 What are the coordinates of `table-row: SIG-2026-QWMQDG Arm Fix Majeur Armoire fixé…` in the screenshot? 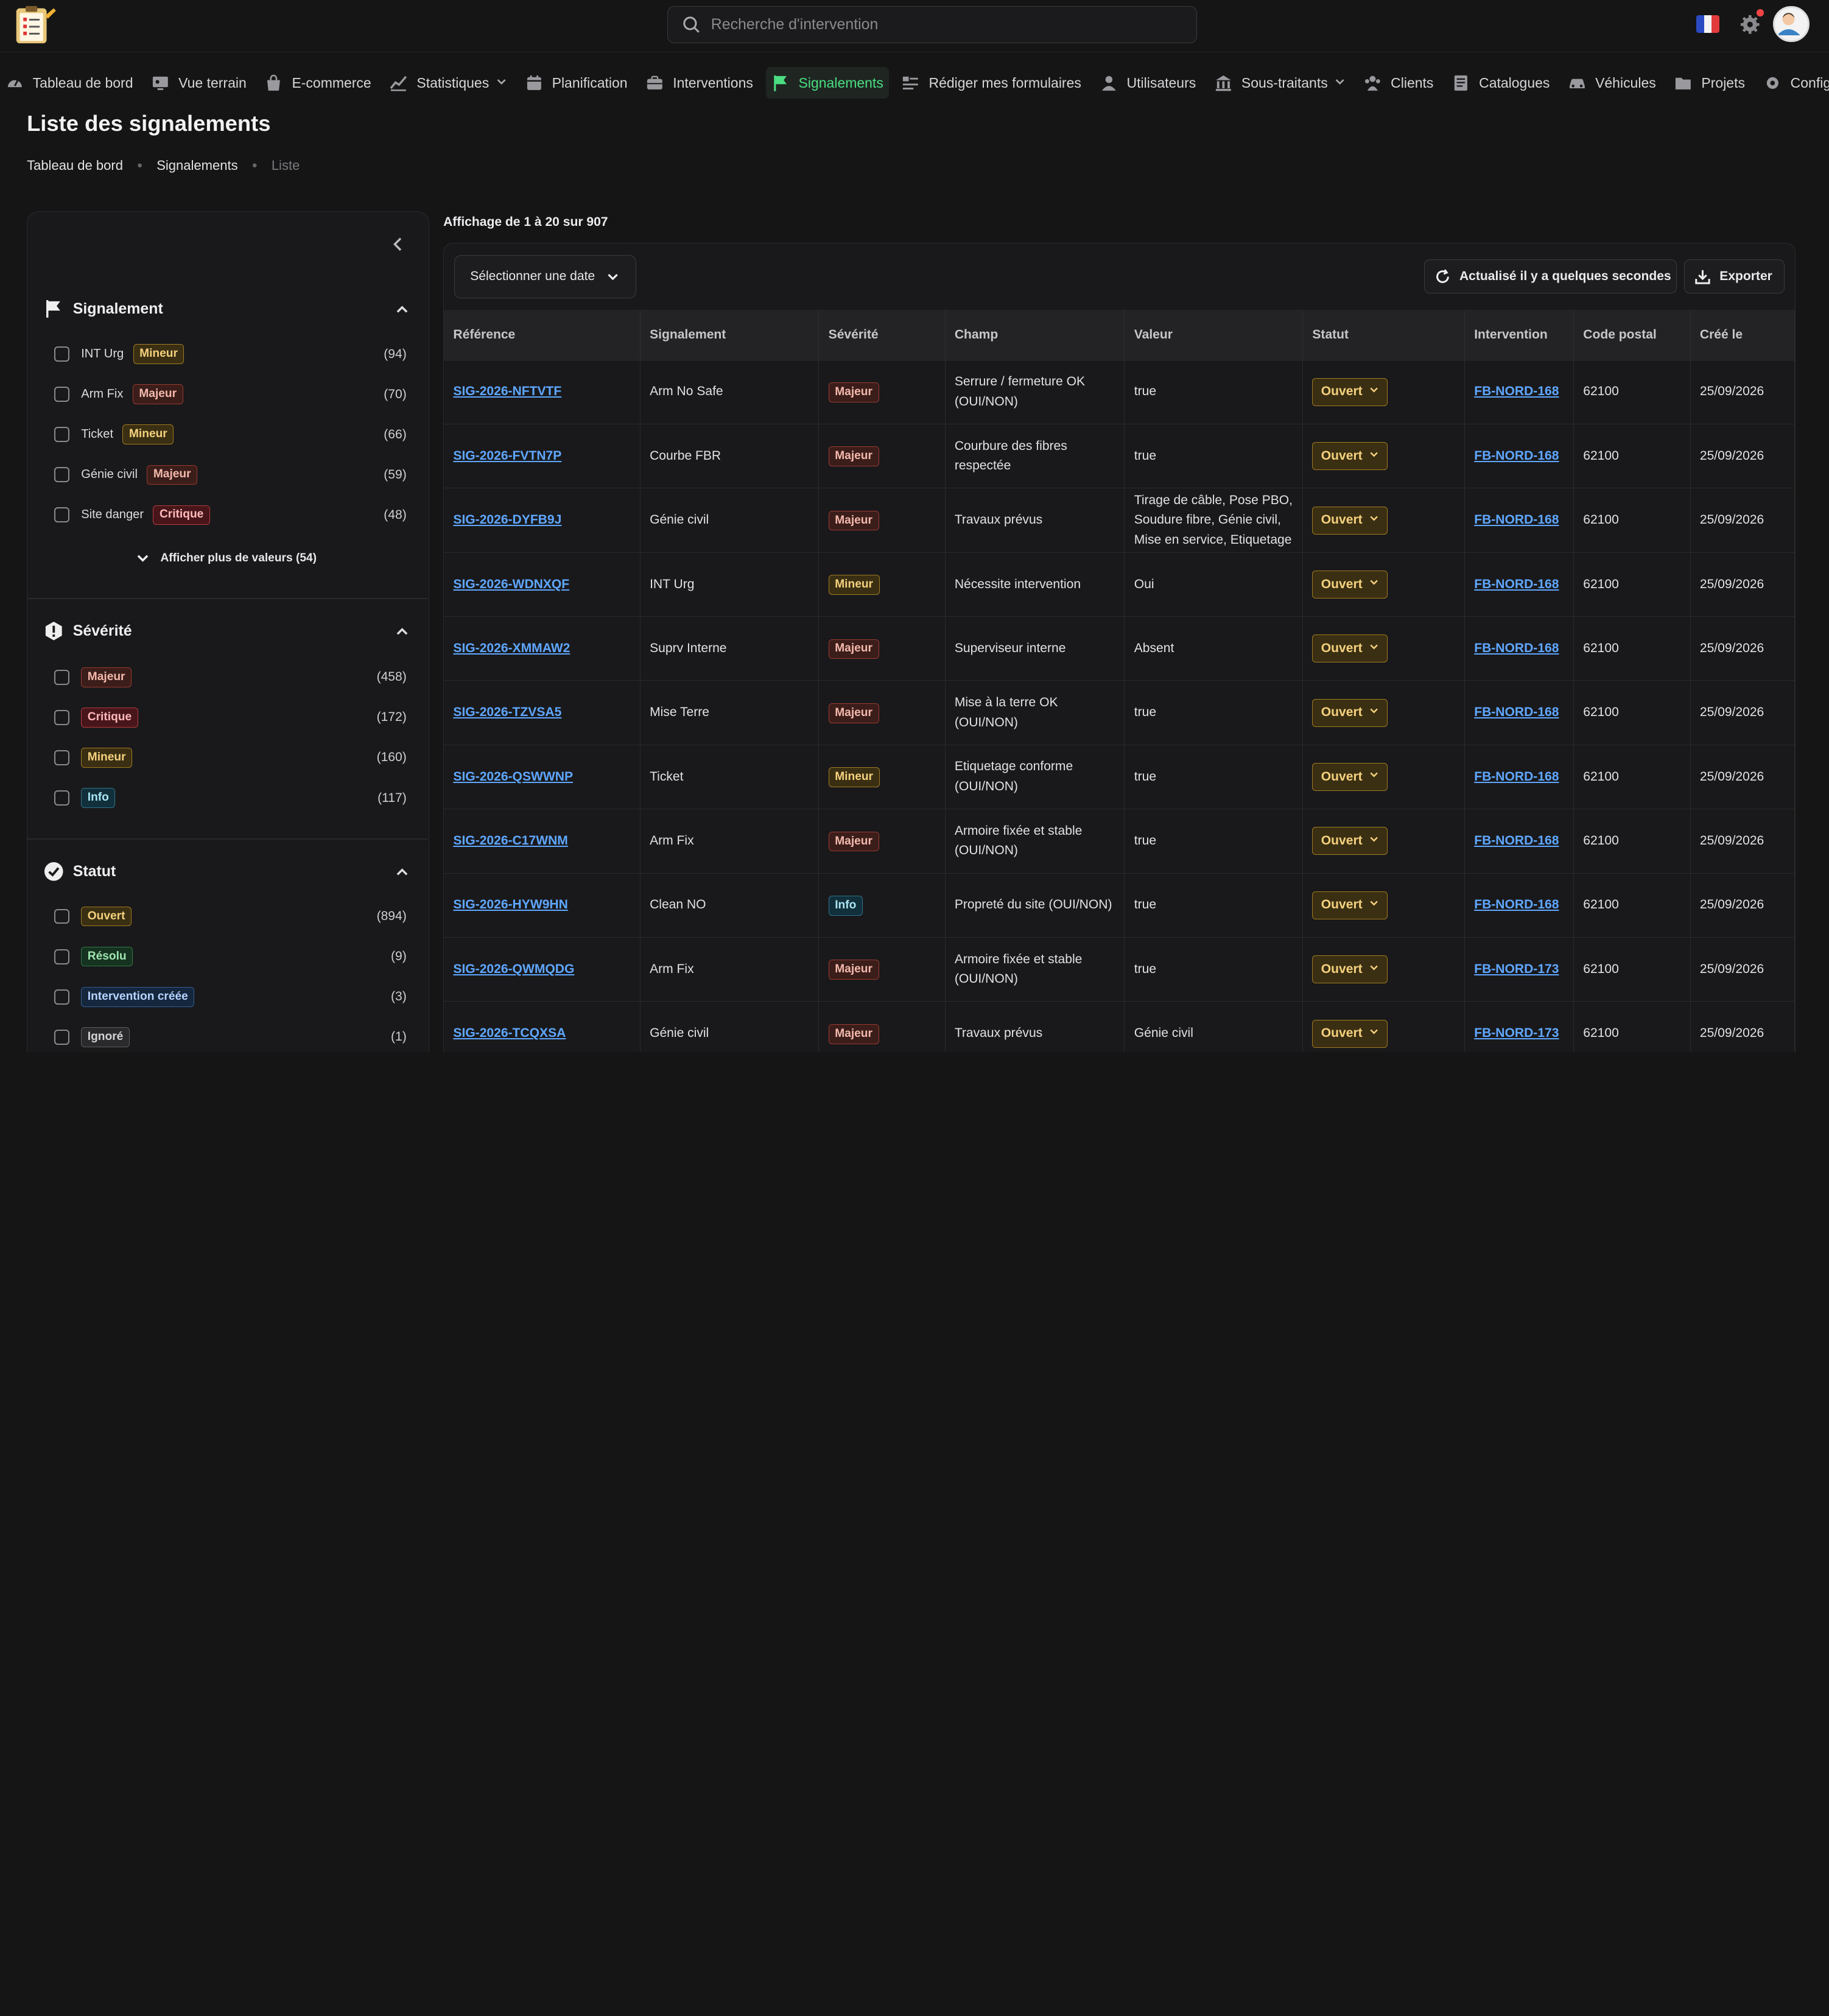 It's located at (1119, 969).